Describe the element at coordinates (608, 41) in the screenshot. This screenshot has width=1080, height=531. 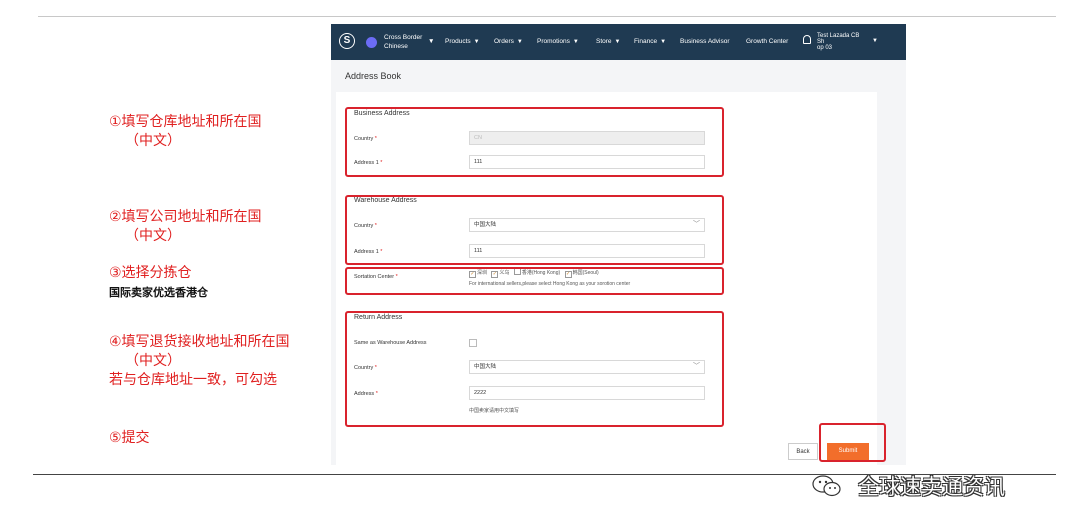
I see `nav-store: Store ▼` at that location.